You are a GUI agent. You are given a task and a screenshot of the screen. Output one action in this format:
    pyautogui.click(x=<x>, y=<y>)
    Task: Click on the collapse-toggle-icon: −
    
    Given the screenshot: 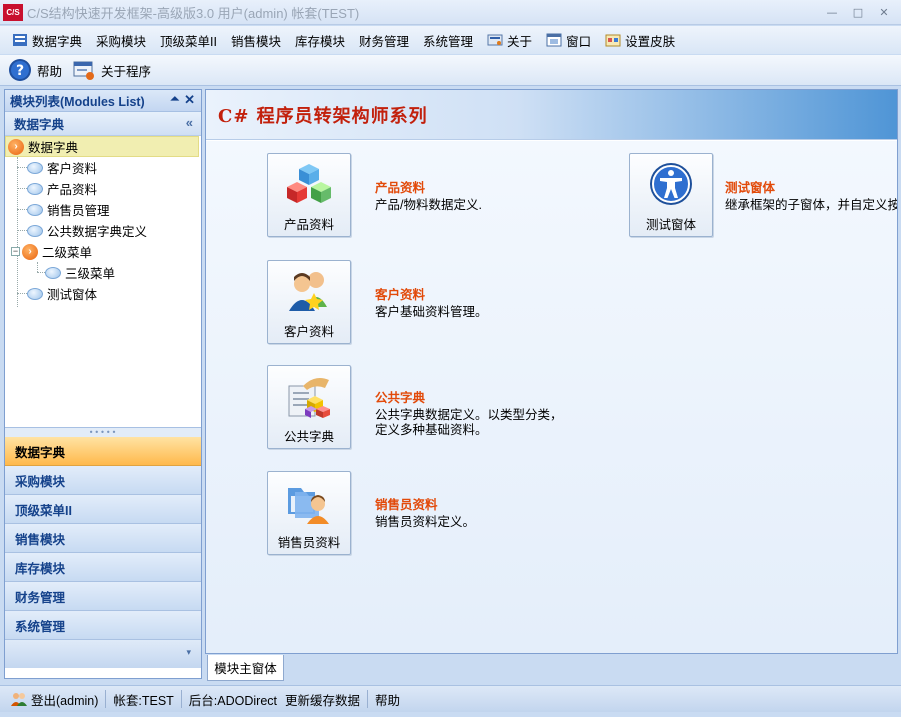 What is the action you would take?
    pyautogui.click(x=15, y=251)
    